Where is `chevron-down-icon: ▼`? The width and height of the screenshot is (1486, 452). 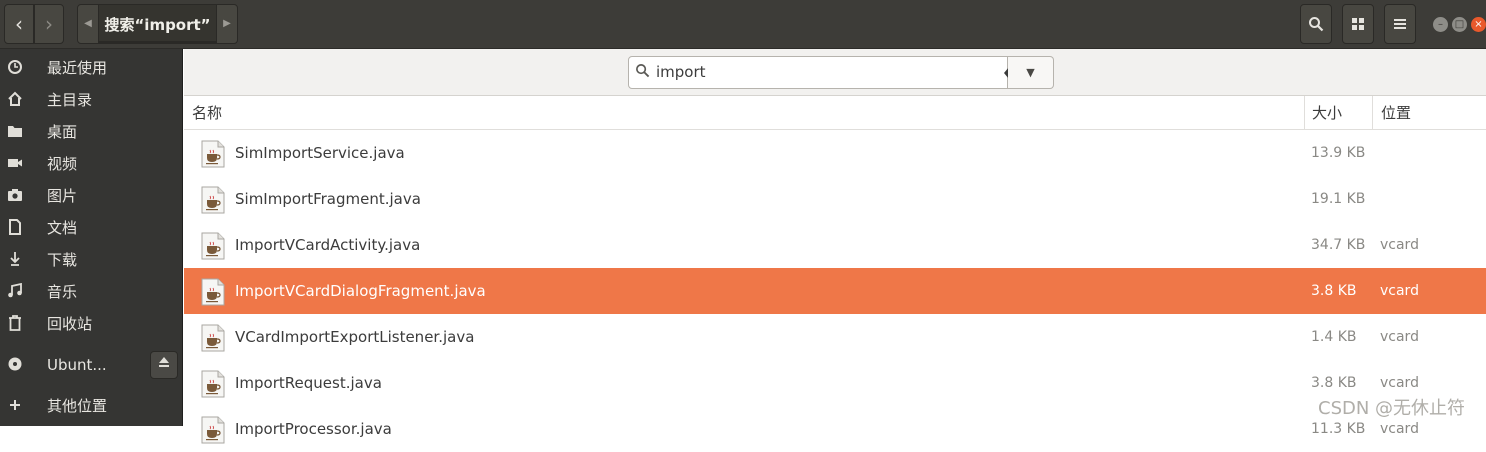
chevron-down-icon: ▼ is located at coordinates (1030, 72).